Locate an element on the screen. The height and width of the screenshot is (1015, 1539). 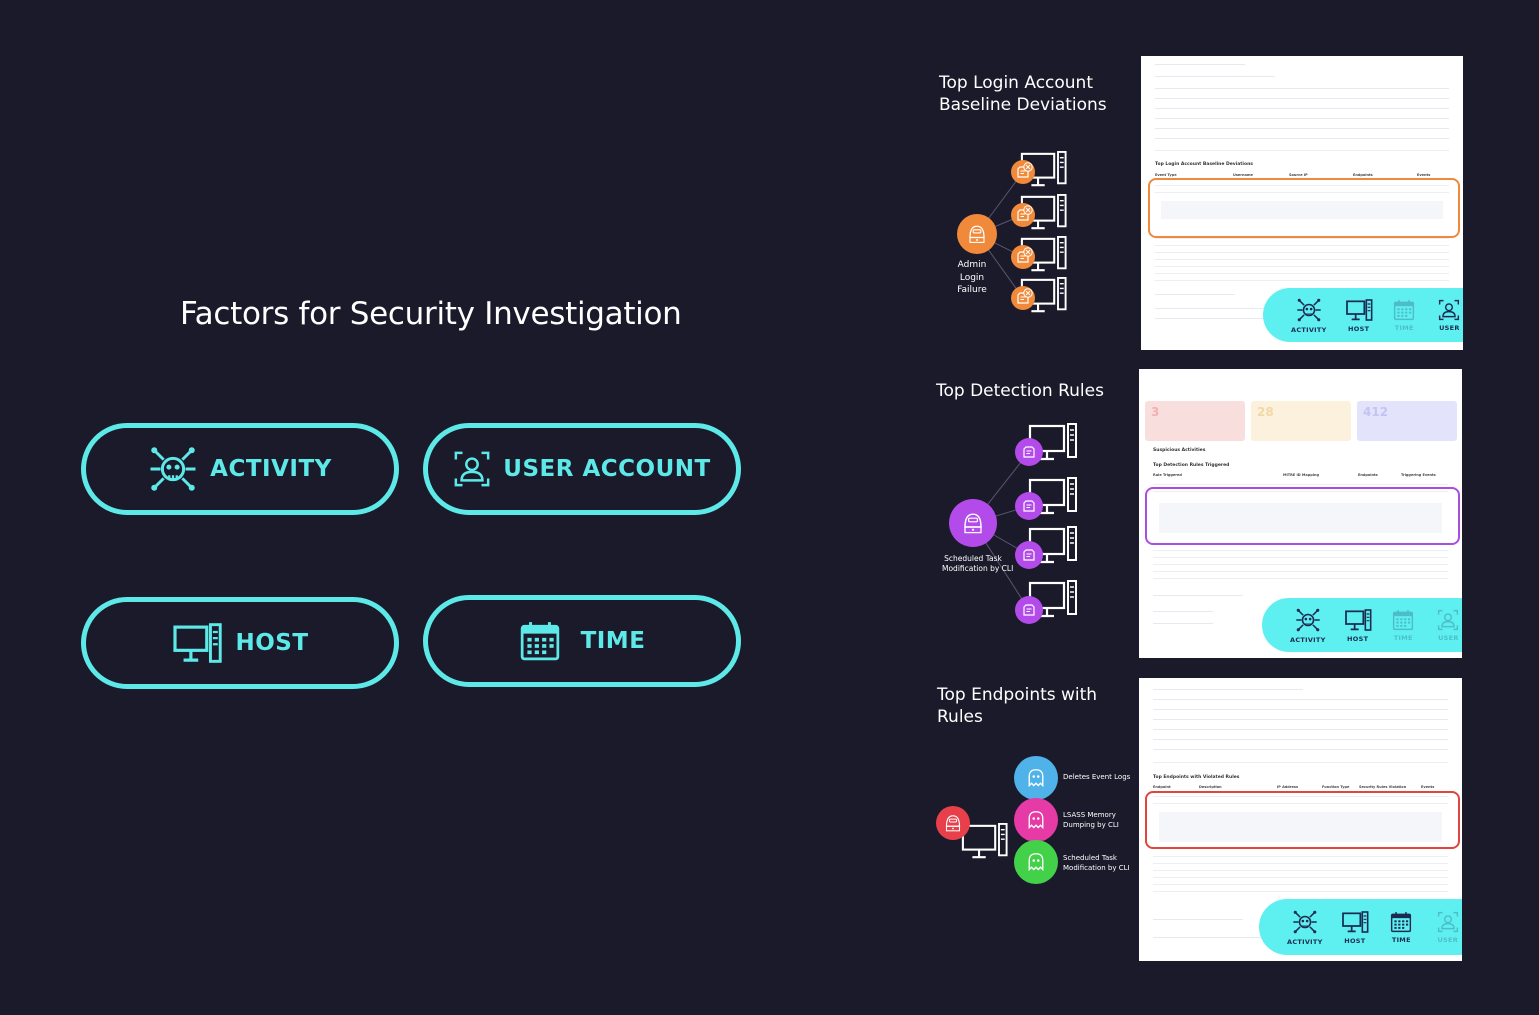
section-title-detection-rules: Top Detection Rules is located at coordinates (1020, 391).